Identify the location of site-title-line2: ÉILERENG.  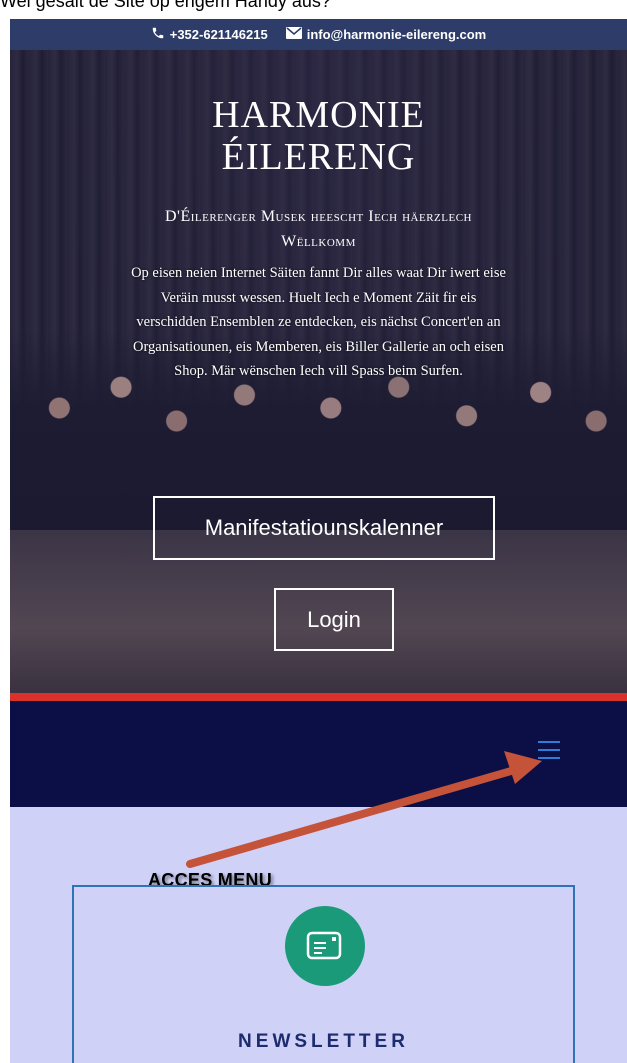
(318, 157).